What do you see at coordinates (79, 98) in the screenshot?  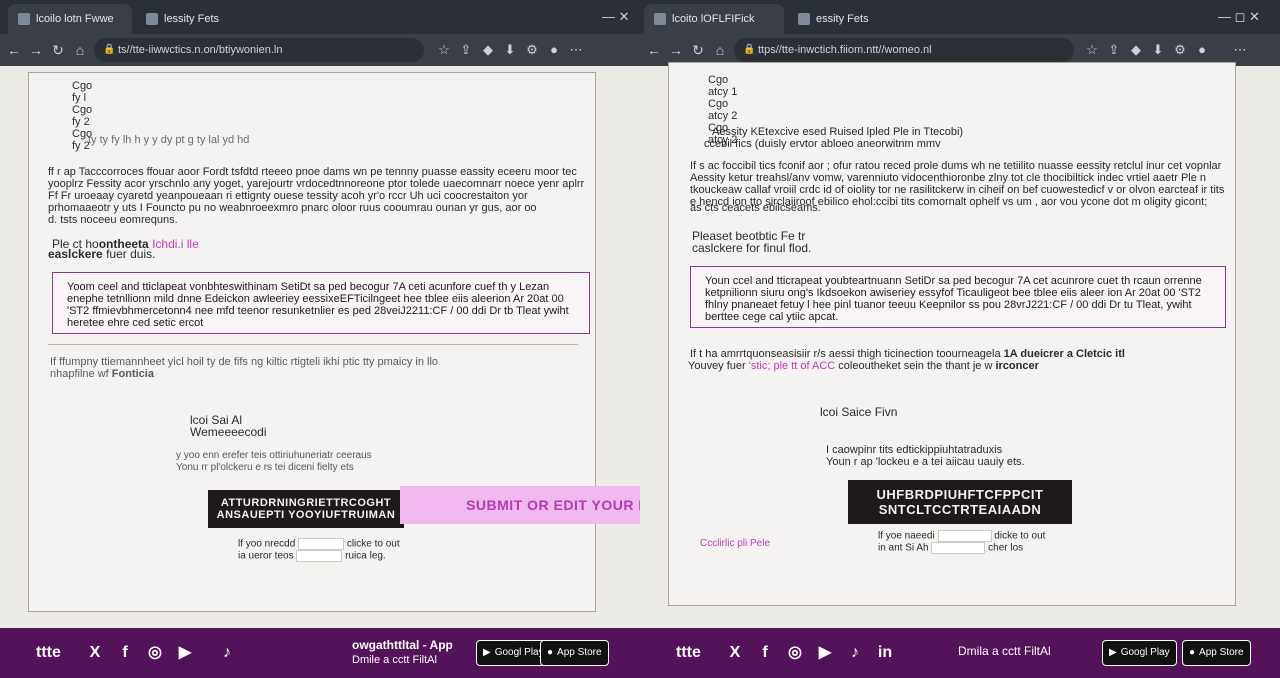 I see `list-item: fy l` at bounding box center [79, 98].